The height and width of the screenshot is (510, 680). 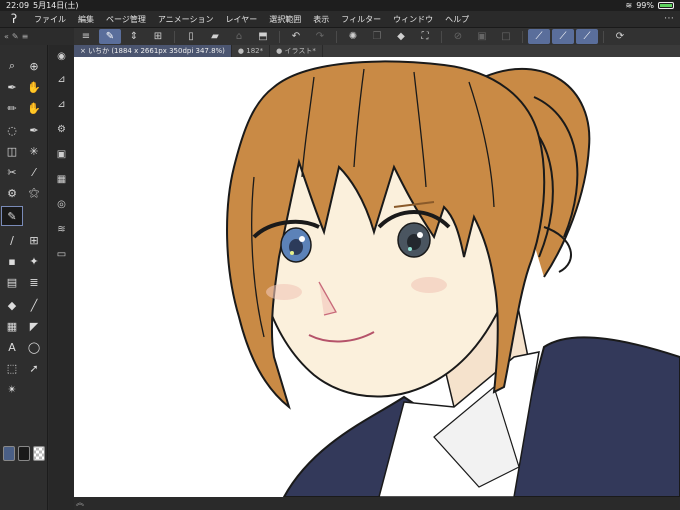 What do you see at coordinates (666, 5) in the screenshot?
I see `battery-icon` at bounding box center [666, 5].